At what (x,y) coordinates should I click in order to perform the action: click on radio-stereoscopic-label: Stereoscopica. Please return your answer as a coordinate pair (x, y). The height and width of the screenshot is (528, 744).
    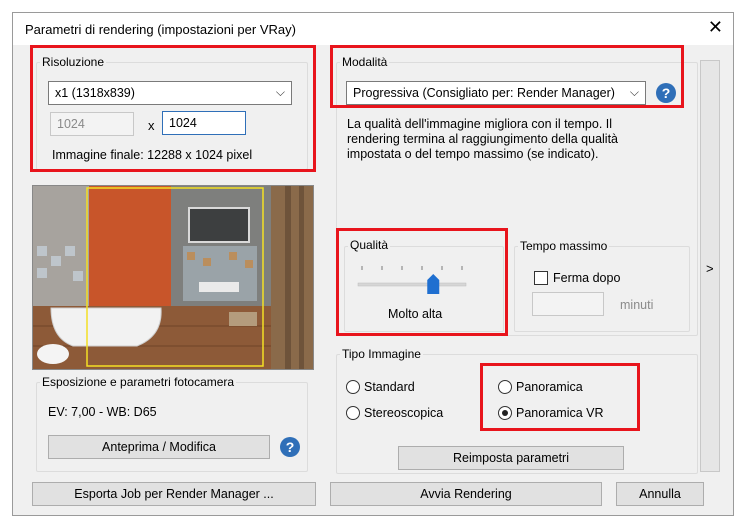
    Looking at the image, I should click on (404, 413).